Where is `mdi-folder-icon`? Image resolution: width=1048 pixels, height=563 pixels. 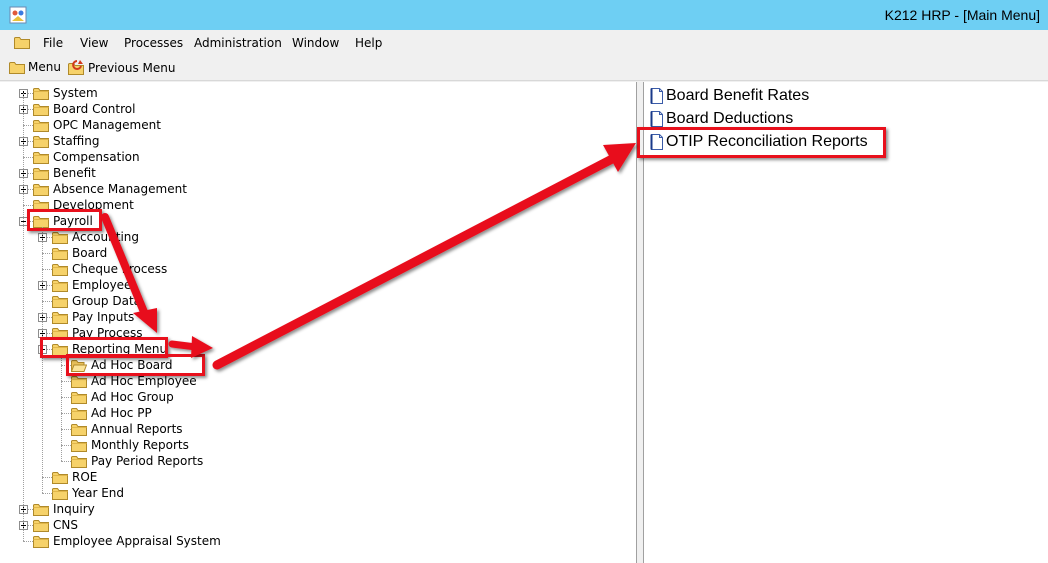 mdi-folder-icon is located at coordinates (22, 42).